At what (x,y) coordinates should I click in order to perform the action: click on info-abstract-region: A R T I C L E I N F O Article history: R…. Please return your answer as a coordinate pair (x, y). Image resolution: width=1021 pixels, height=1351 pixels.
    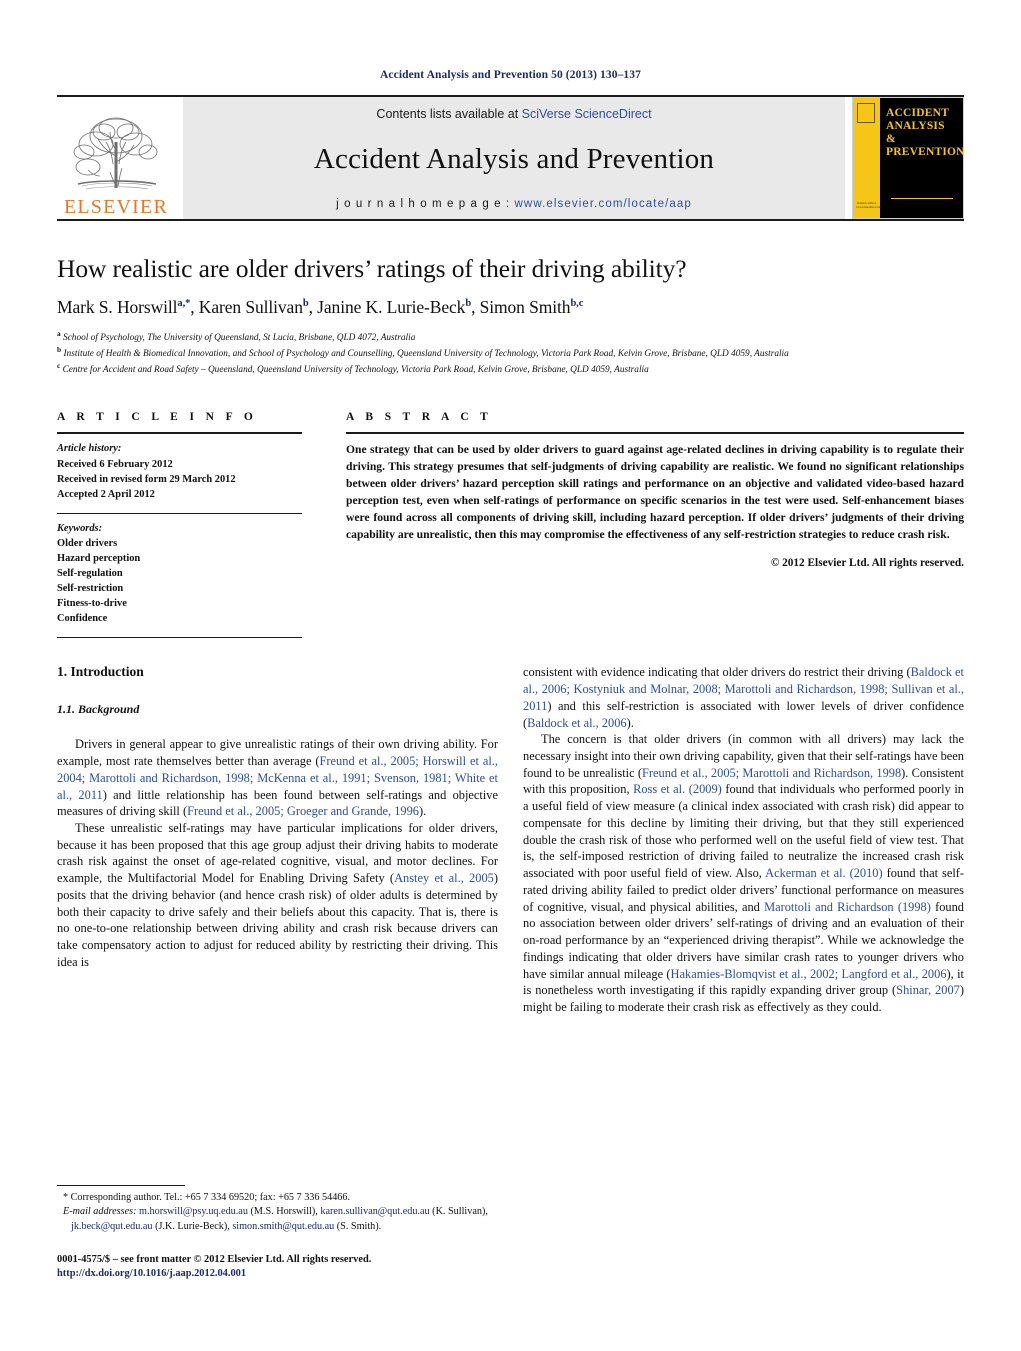
    Looking at the image, I should click on (510, 525).